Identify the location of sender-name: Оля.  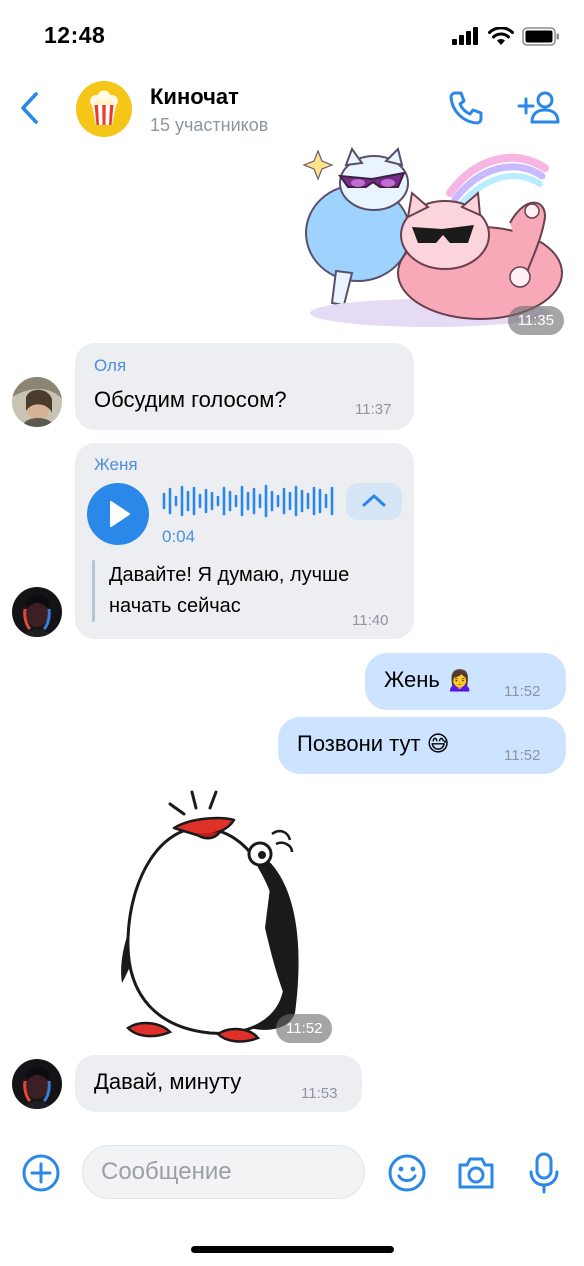
(110, 366).